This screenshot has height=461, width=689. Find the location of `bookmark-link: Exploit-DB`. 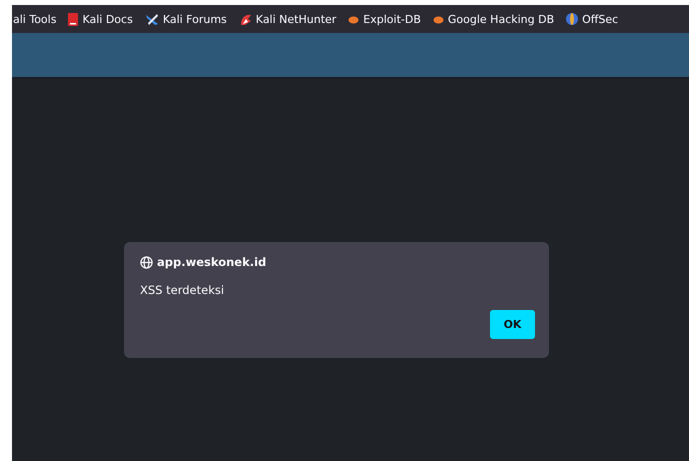

bookmark-link: Exploit-DB is located at coordinates (384, 19).